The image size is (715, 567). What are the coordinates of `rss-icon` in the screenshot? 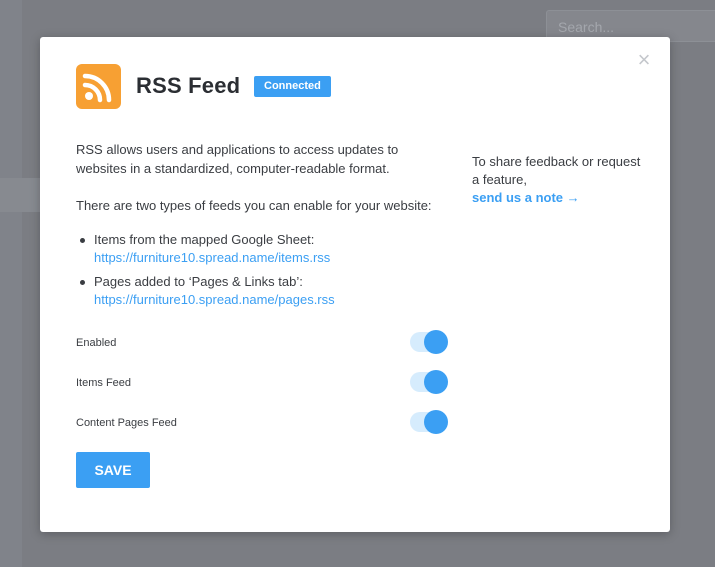 It's located at (98, 86).